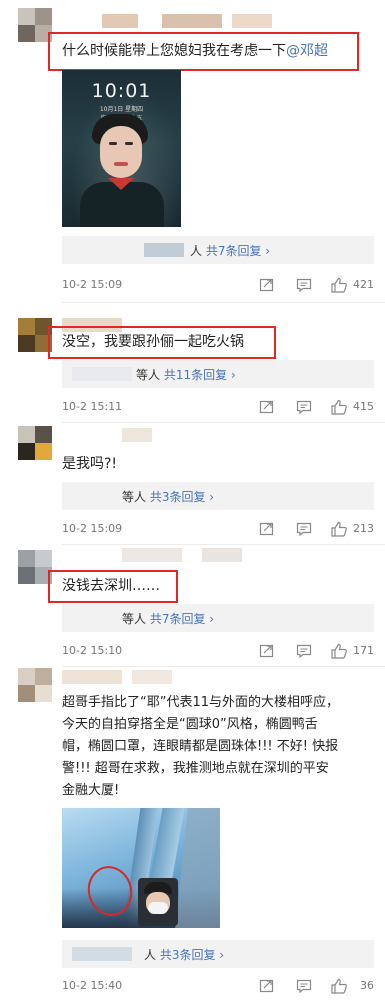 The width and height of the screenshot is (385, 1000). I want to click on comment-text: 没空，我要跟孙俪一起吃火锅, so click(153, 342).